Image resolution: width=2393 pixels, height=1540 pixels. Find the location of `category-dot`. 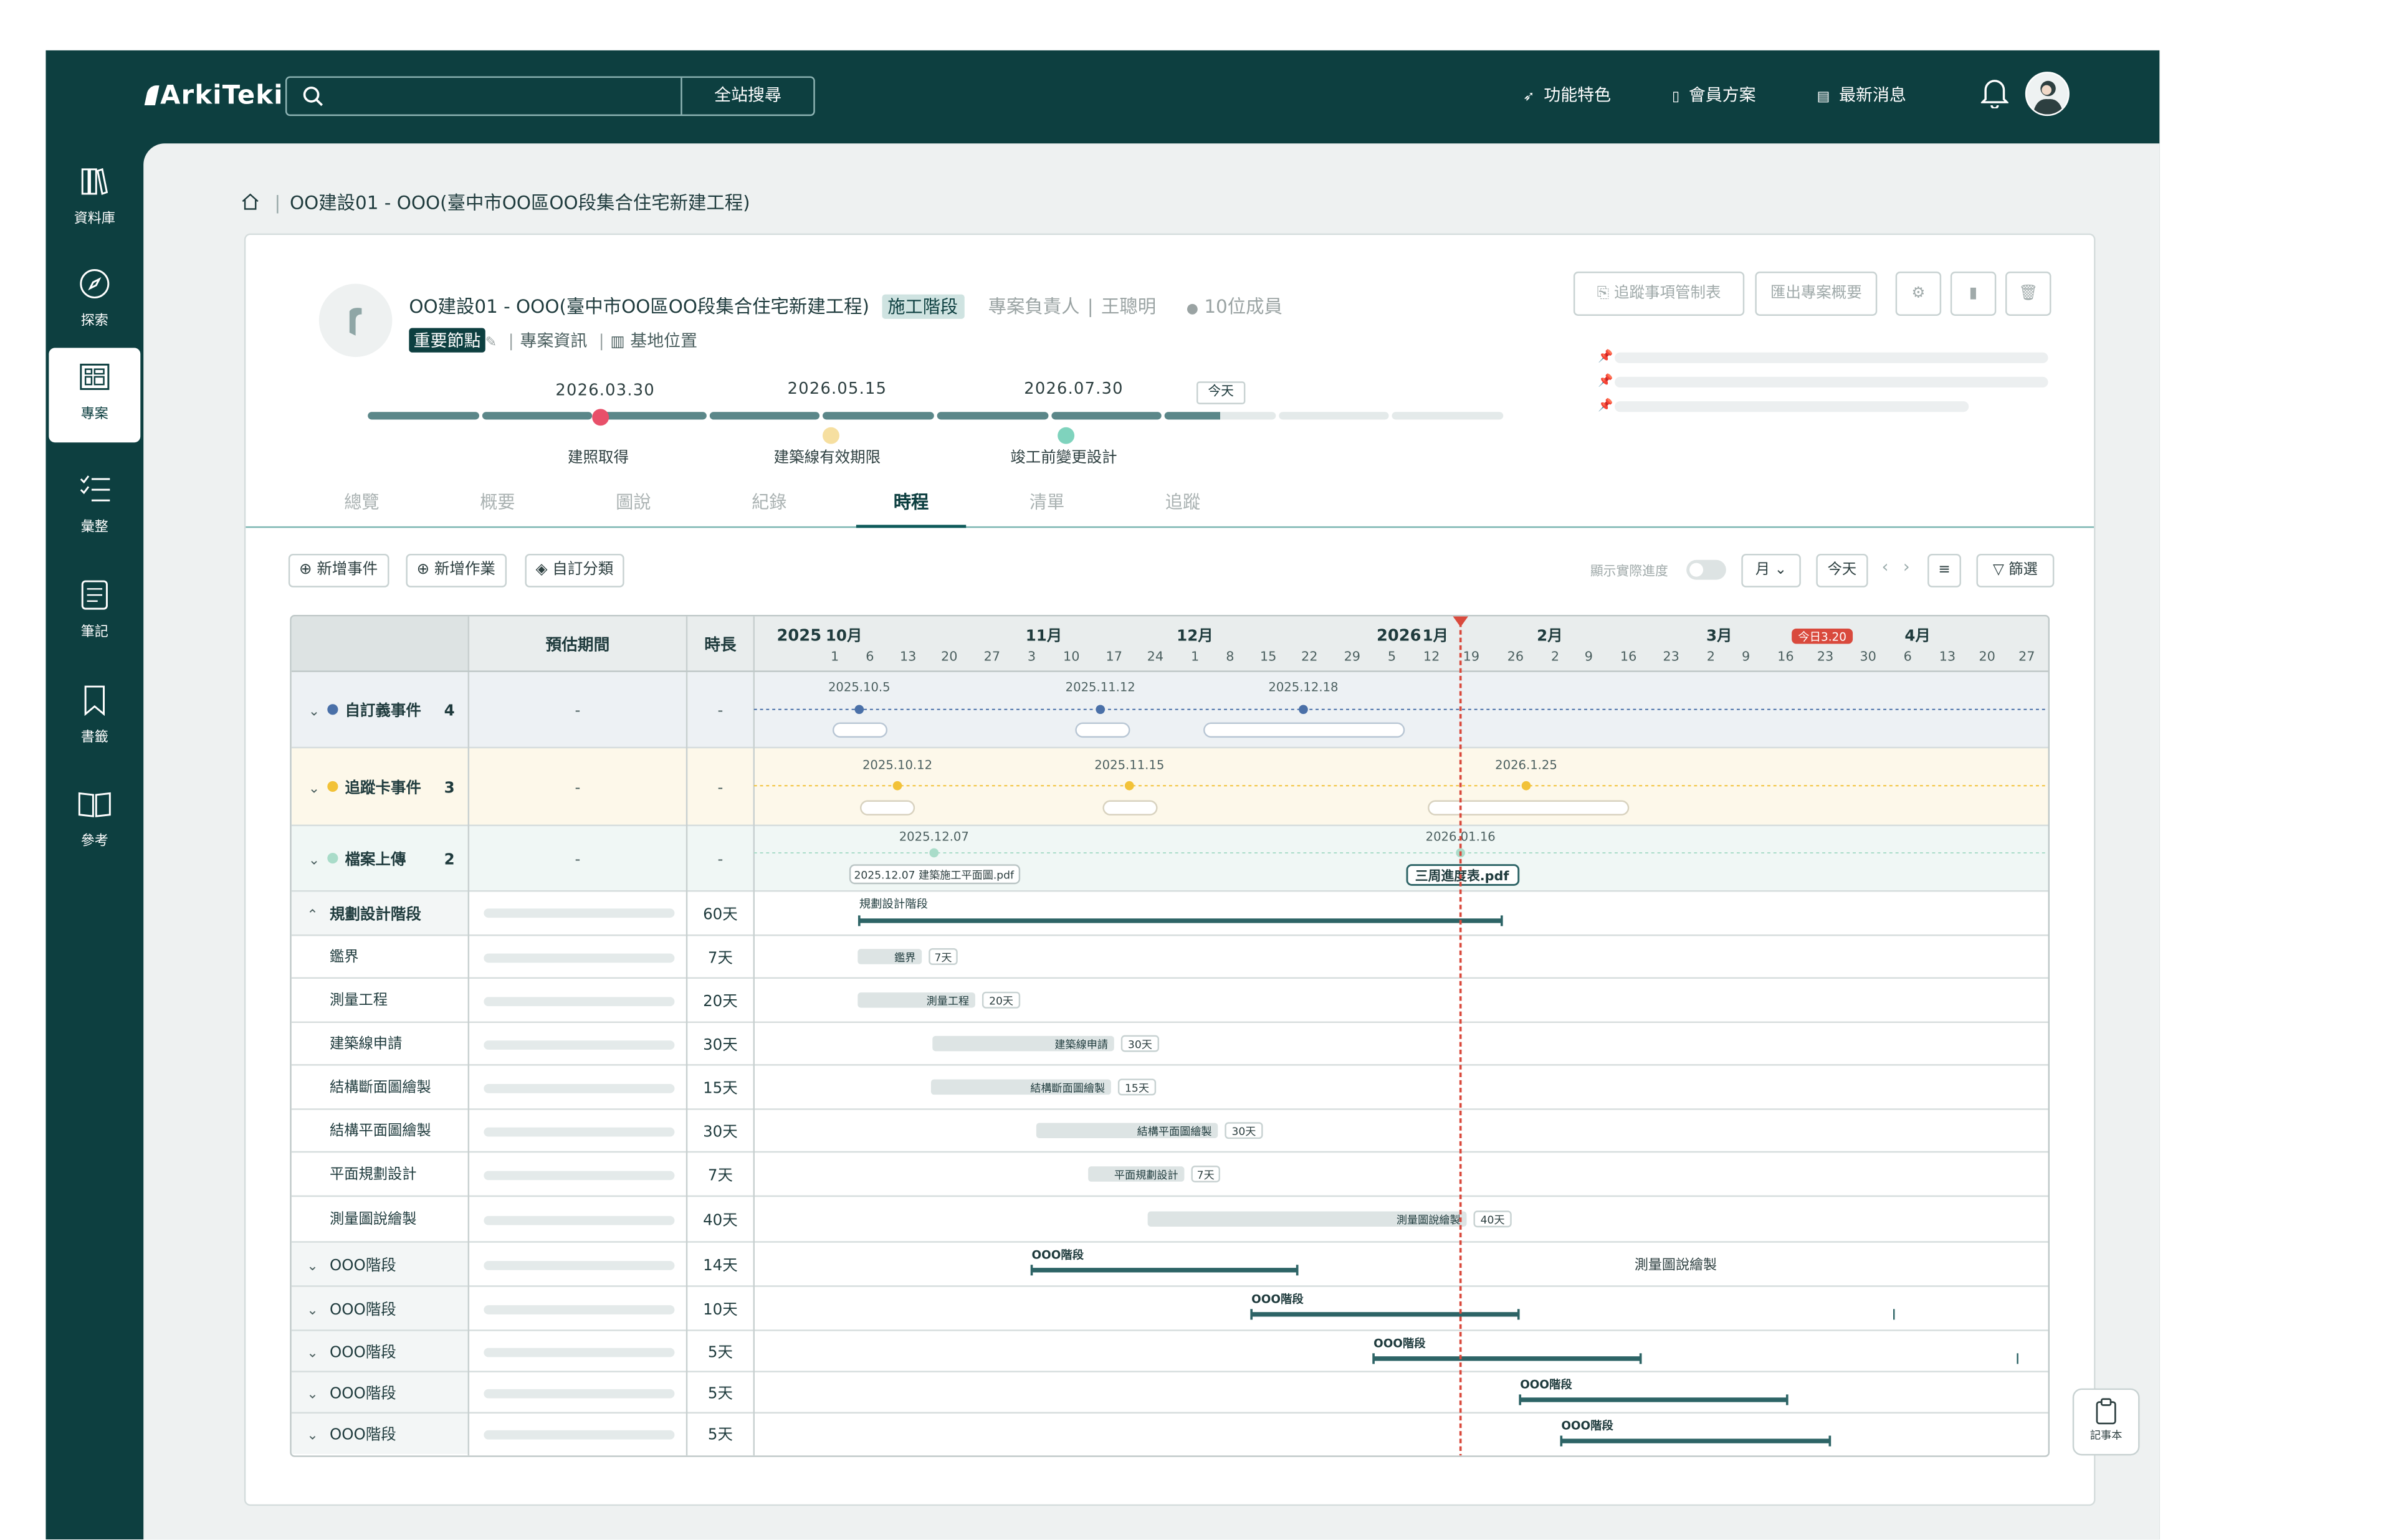

category-dot is located at coordinates (333, 786).